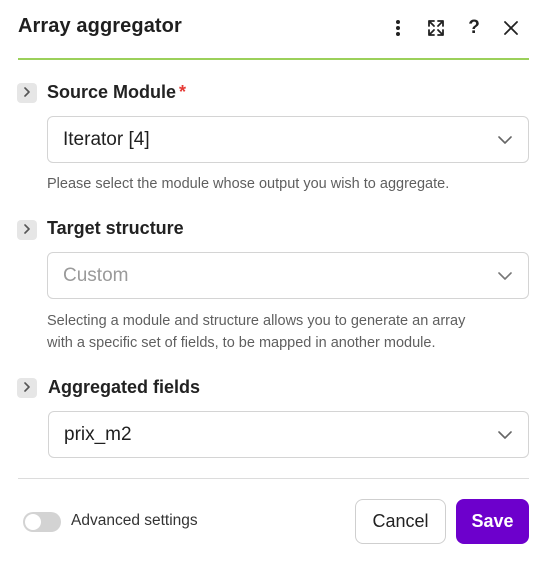  I want to click on footer-divider, so click(273, 478).